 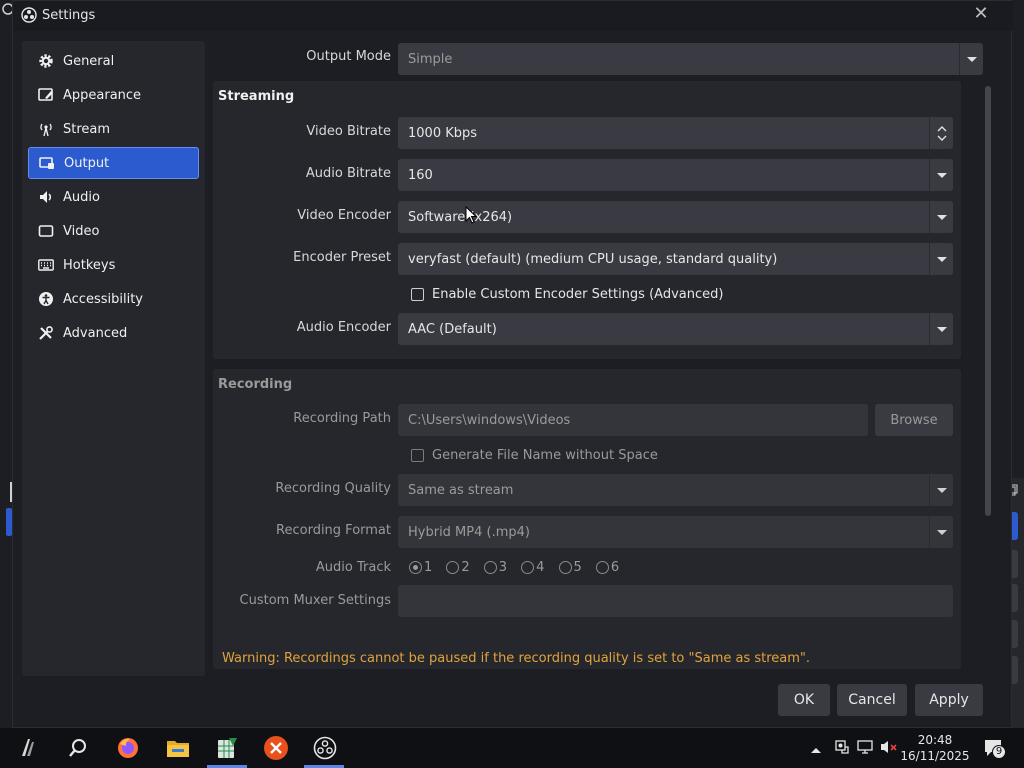 What do you see at coordinates (471, 215) in the screenshot?
I see `mouse-cursor-icon` at bounding box center [471, 215].